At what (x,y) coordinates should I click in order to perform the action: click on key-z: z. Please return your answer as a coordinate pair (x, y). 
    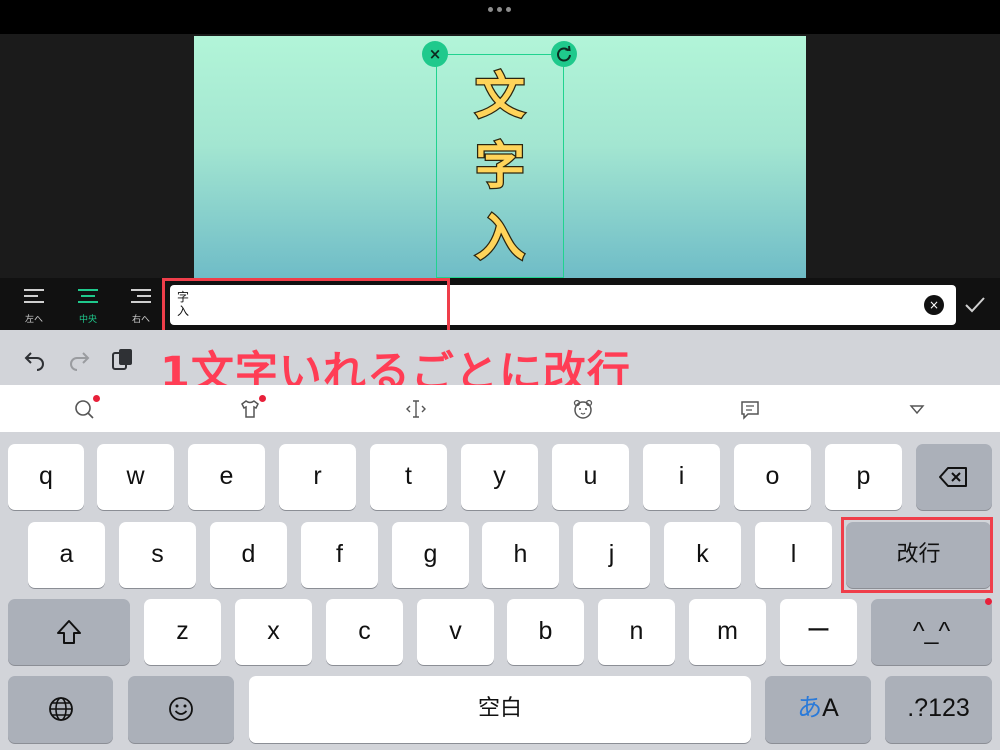
    Looking at the image, I should click on (182, 632).